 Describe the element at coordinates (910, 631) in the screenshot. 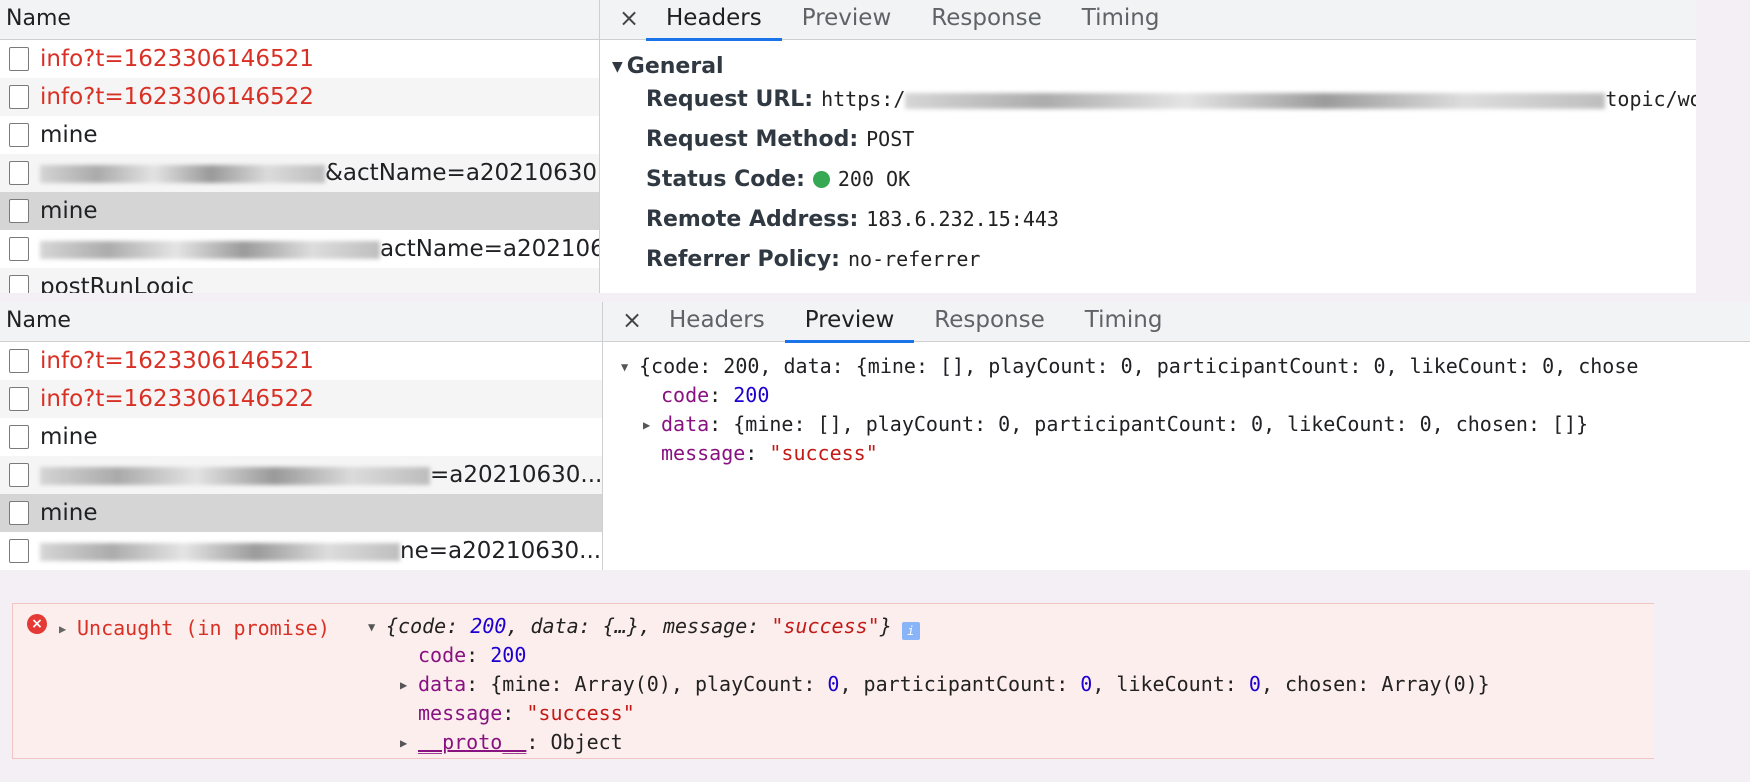

I see `info-icon: i` at that location.